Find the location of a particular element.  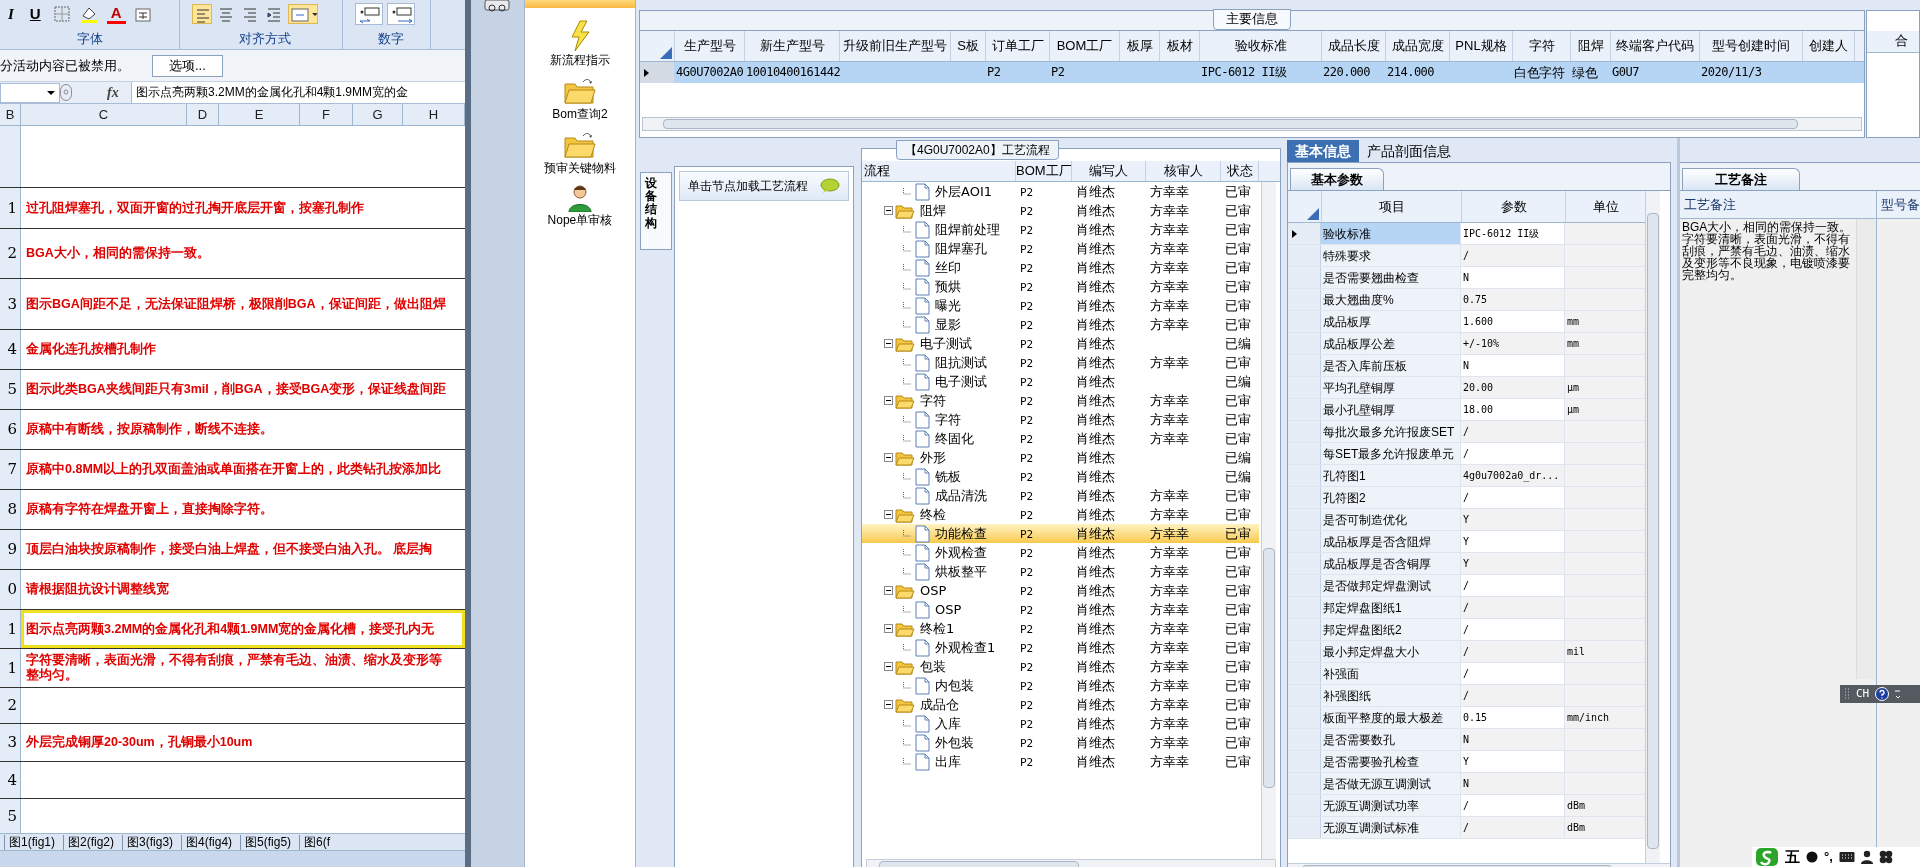

row-header: 3 is located at coordinates (10, 742).